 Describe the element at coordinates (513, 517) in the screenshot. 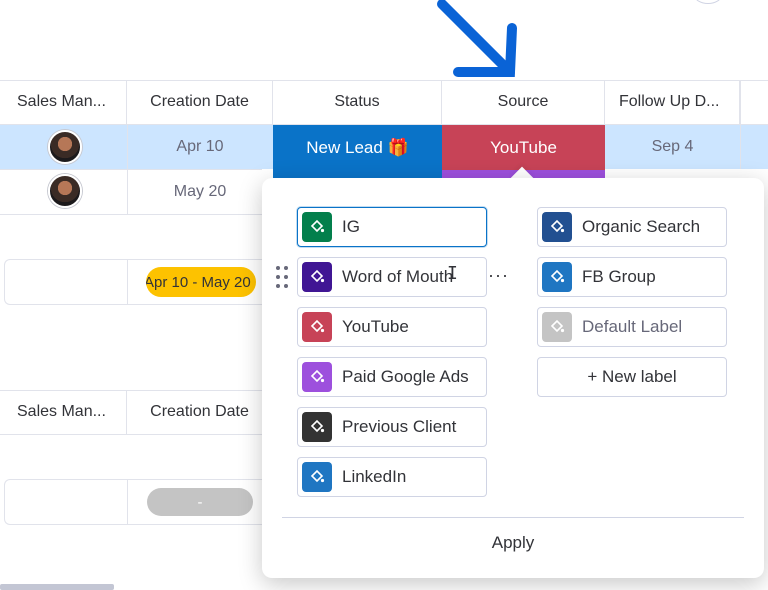

I see `popup-divider` at that location.